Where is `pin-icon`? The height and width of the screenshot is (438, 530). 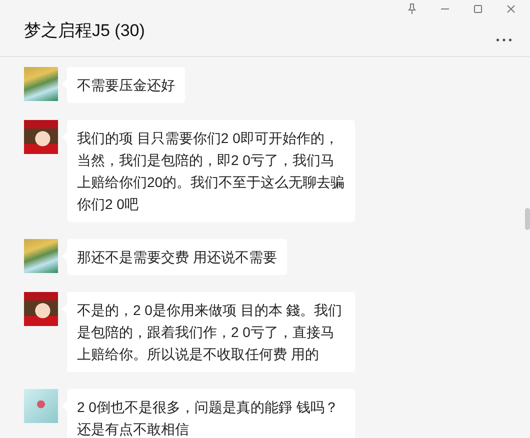 pin-icon is located at coordinates (412, 9).